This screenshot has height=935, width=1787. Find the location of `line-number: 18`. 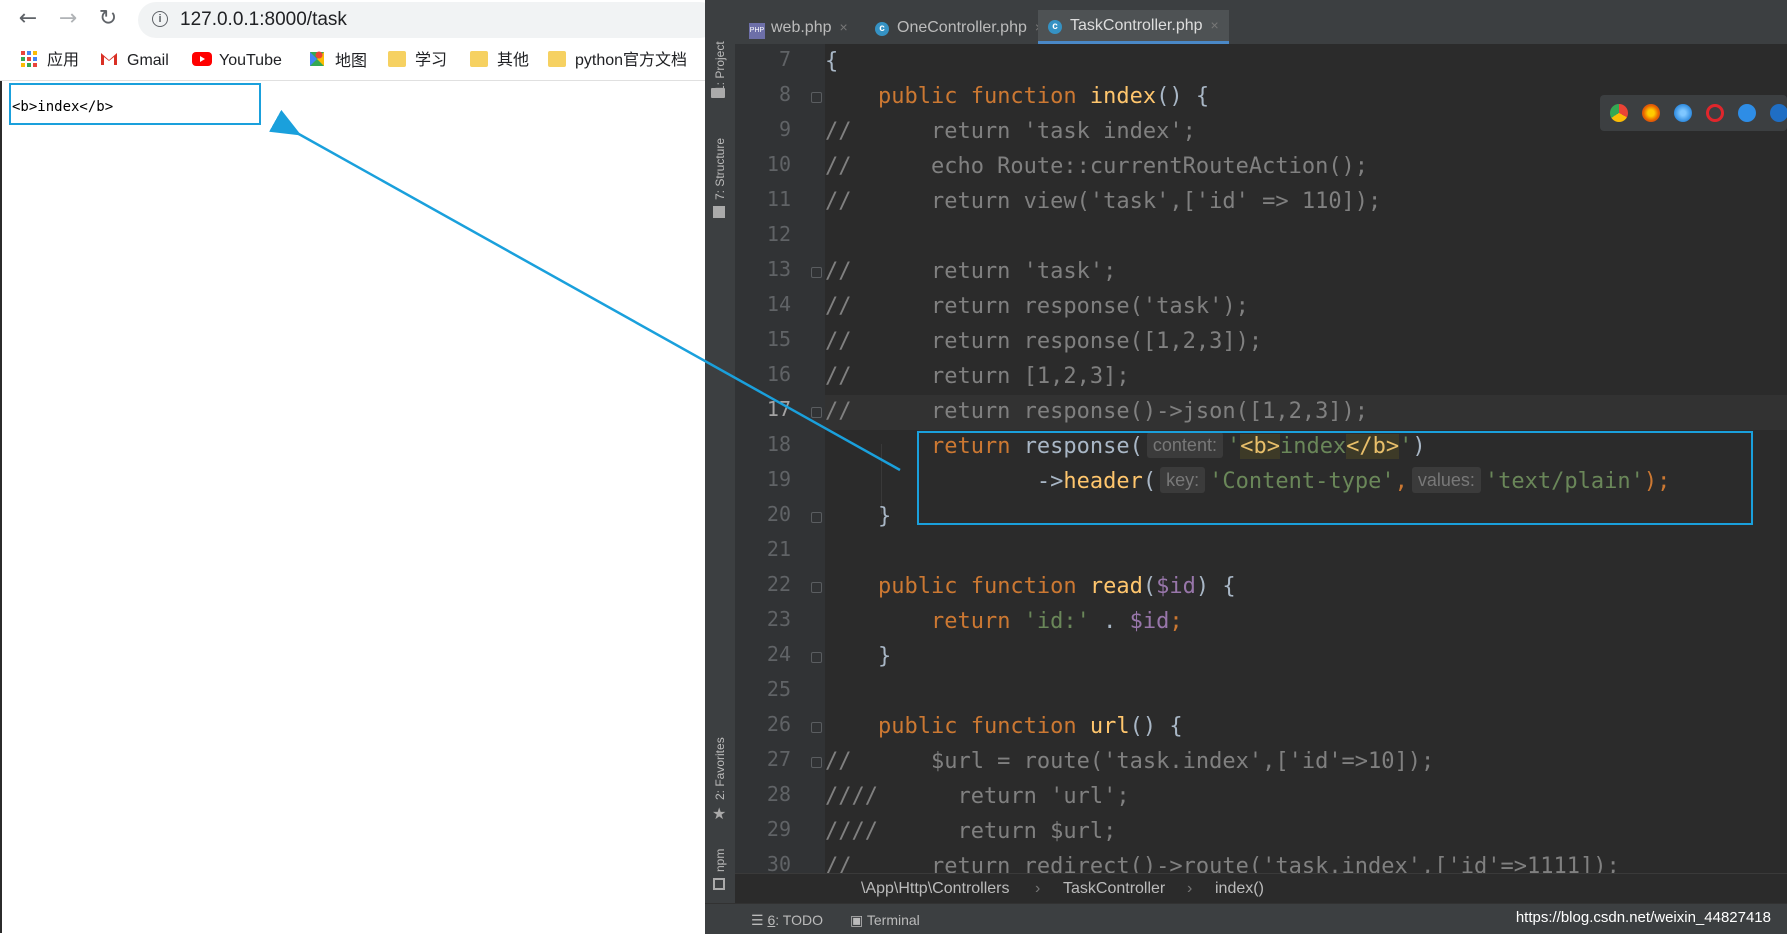

line-number: 18 is located at coordinates (778, 444).